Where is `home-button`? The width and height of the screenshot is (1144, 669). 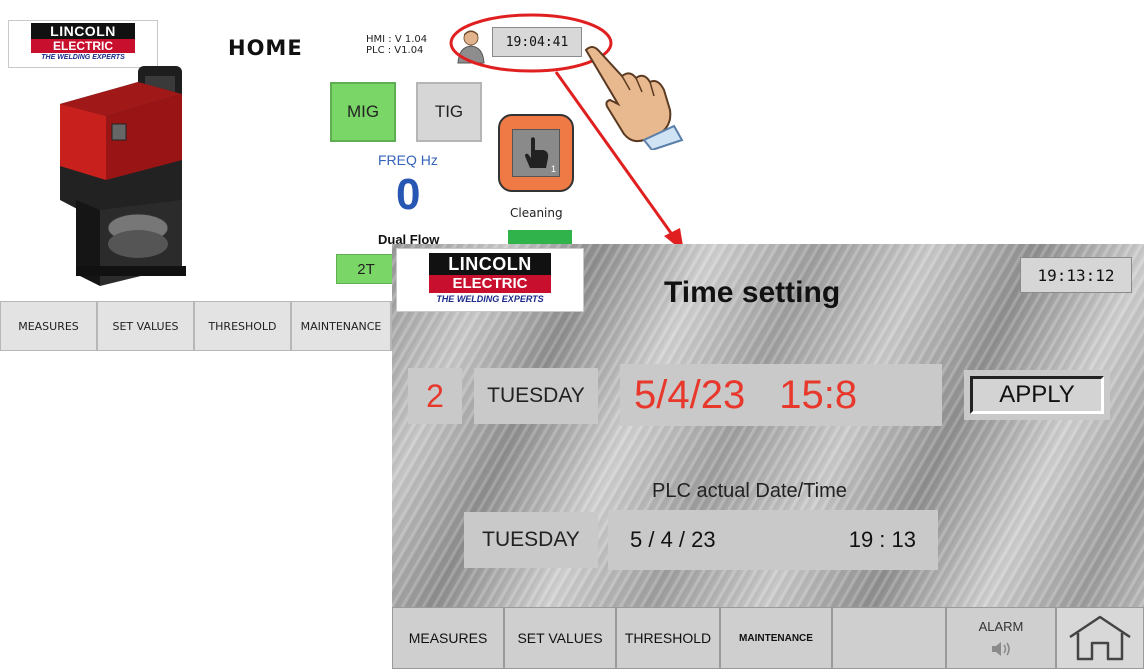 home-button is located at coordinates (1100, 638).